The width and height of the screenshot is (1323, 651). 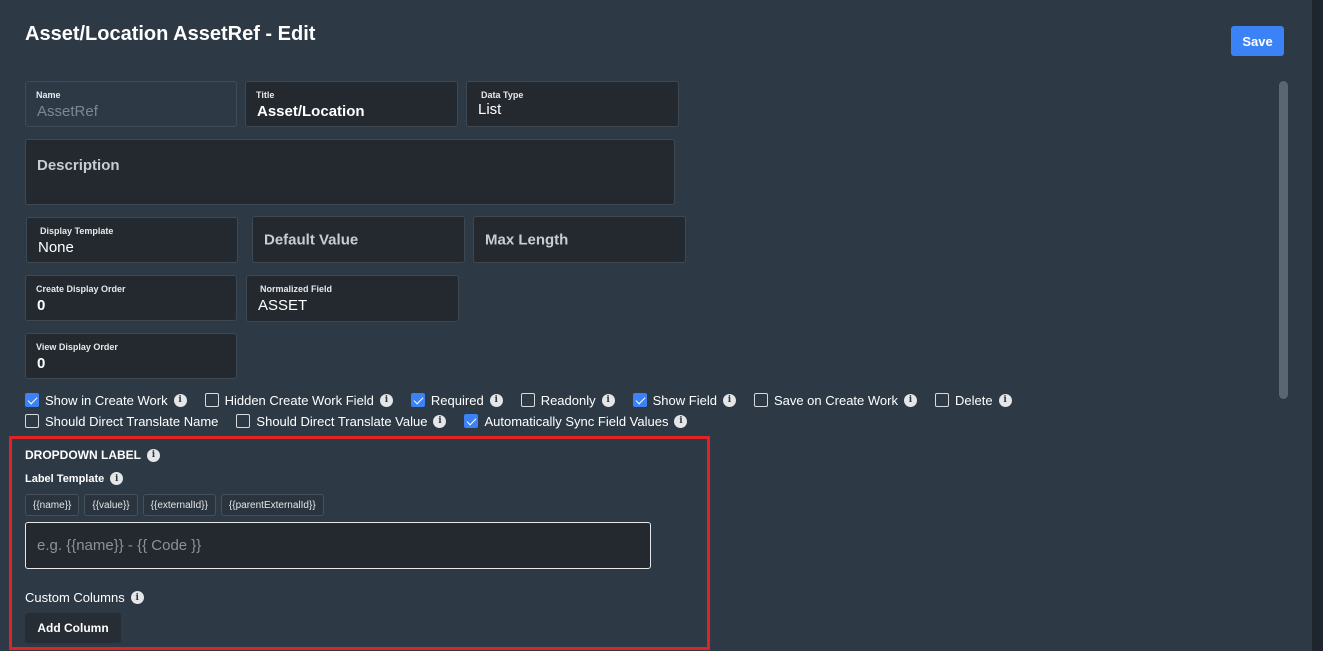 What do you see at coordinates (311, 239) in the screenshot?
I see `default-value-placeholder: Default Value` at bounding box center [311, 239].